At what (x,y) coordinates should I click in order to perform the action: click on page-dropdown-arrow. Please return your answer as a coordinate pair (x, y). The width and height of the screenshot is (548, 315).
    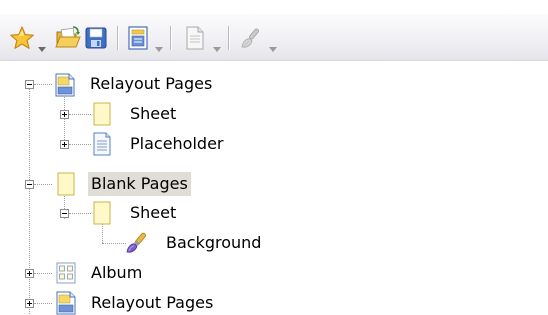
    Looking at the image, I should click on (217, 44).